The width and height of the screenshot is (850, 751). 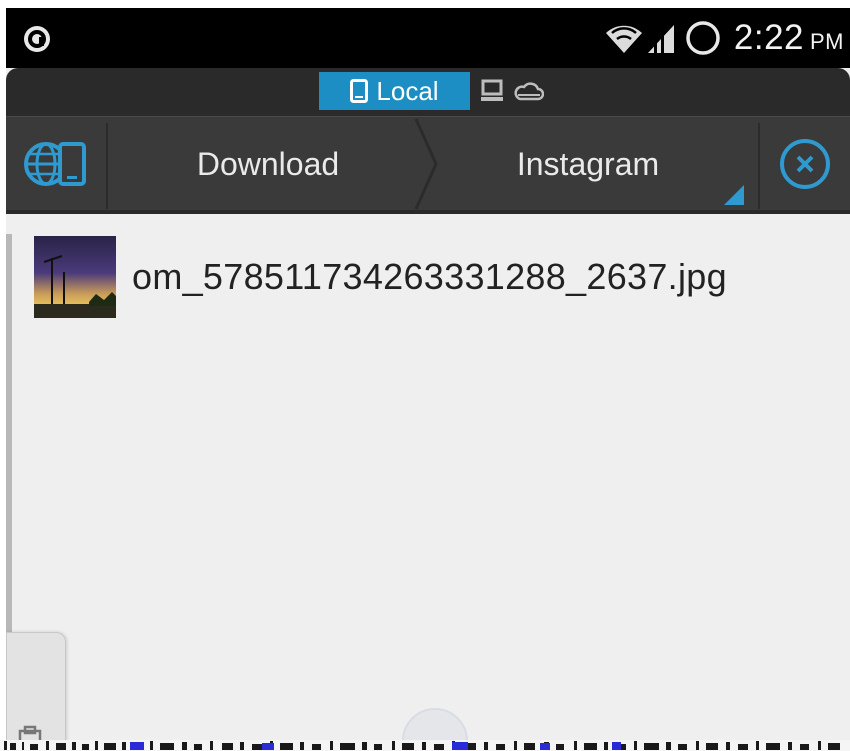 I want to click on tab-local: Local, so click(x=394, y=91).